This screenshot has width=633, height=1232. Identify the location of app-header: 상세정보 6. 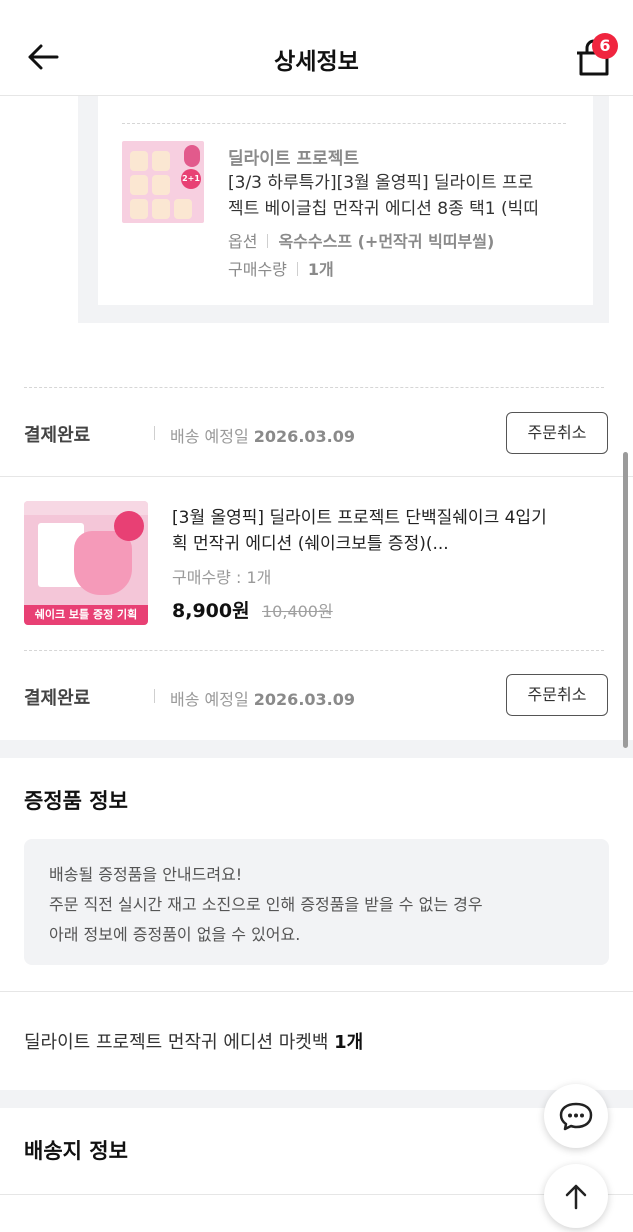
(316, 48).